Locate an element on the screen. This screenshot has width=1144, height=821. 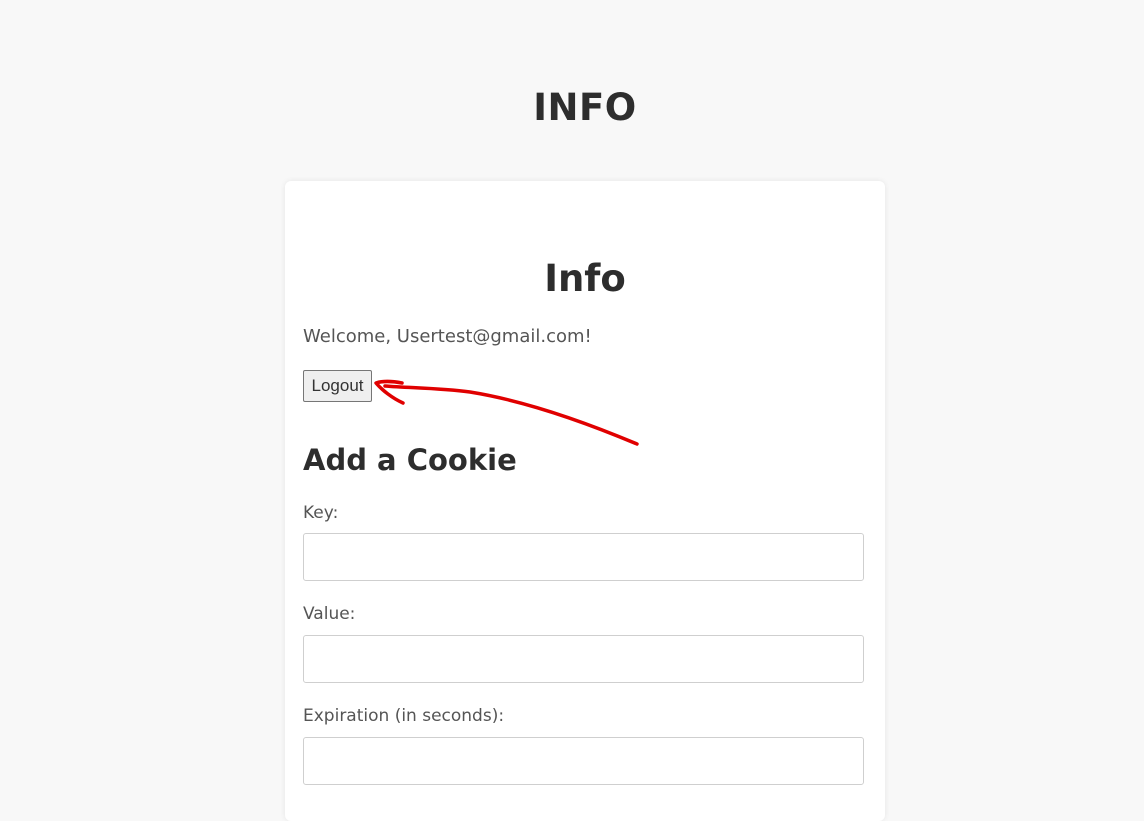
expiration-label: Expiration (in seconds): is located at coordinates (404, 716).